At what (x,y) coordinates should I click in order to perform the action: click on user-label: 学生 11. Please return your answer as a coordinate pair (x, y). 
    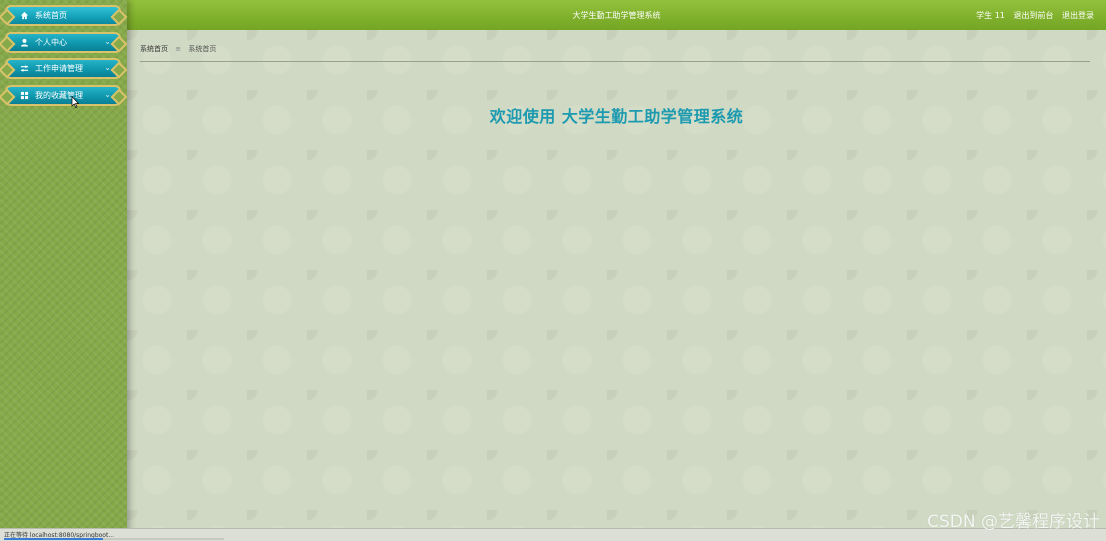
    Looking at the image, I should click on (990, 15).